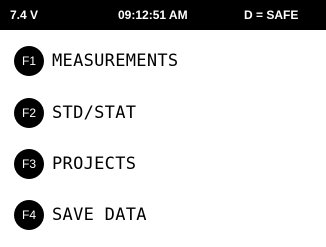 The width and height of the screenshot is (326, 247). Describe the element at coordinates (99, 215) in the screenshot. I see `menu-item-label: SAVE DATA` at that location.